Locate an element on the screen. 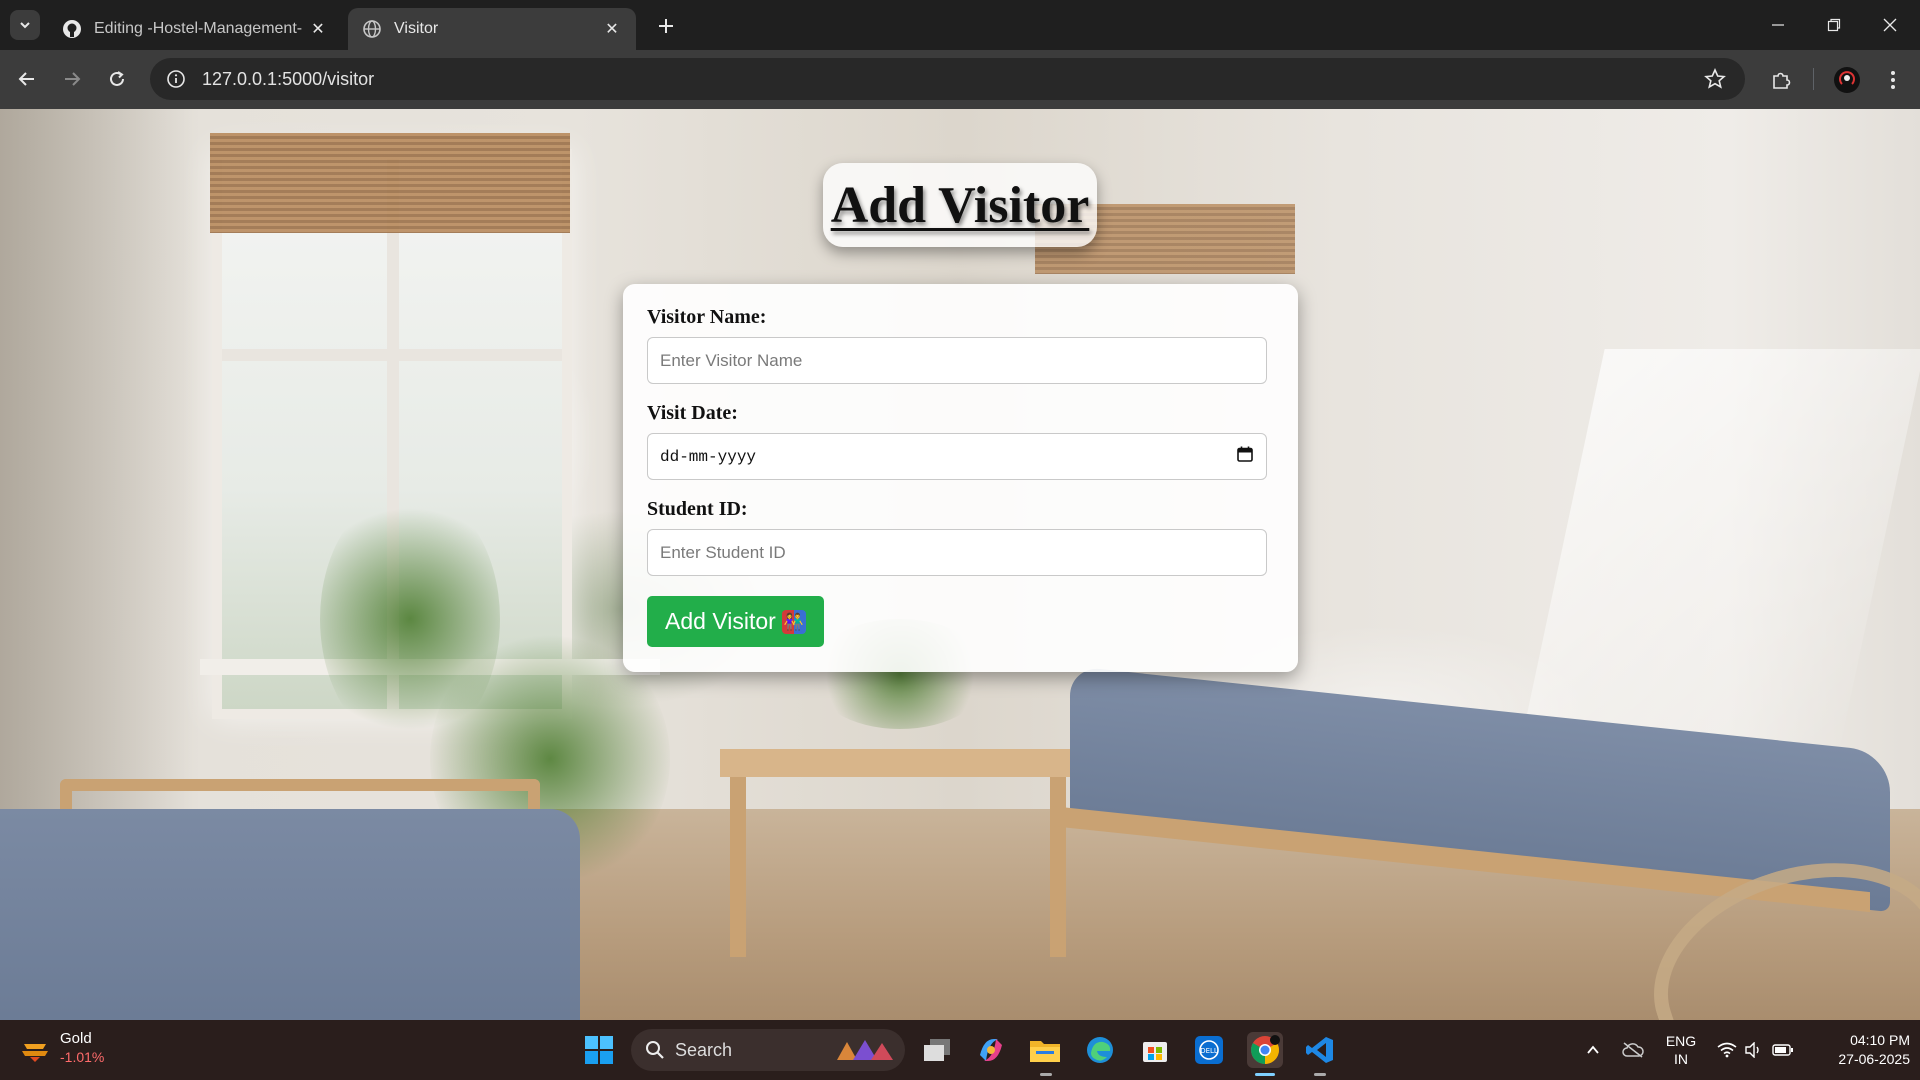 The height and width of the screenshot is (1080, 1920). restore-icon is located at coordinates (1834, 25).